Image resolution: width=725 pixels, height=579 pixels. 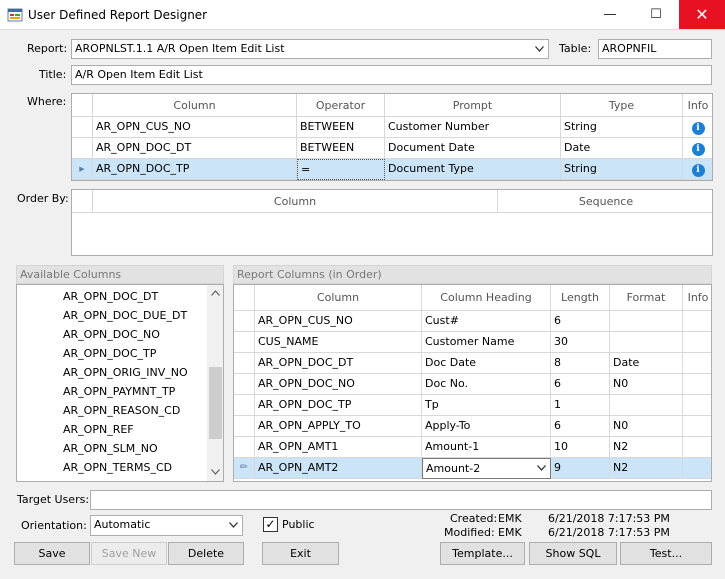 I want to click on table-cell: Amount-1, so click(x=486, y=447).